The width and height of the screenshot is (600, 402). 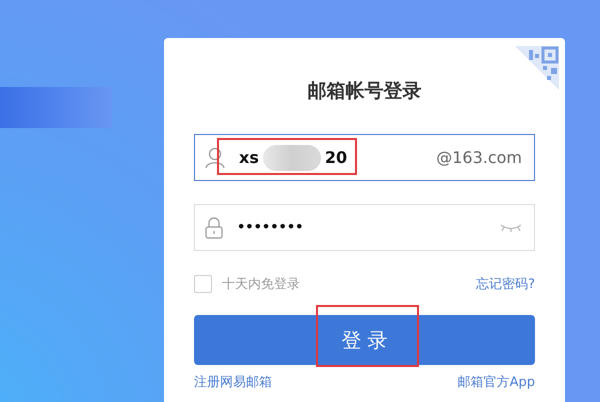 What do you see at coordinates (505, 284) in the screenshot?
I see `forgot-password-link: 忘记密码?` at bounding box center [505, 284].